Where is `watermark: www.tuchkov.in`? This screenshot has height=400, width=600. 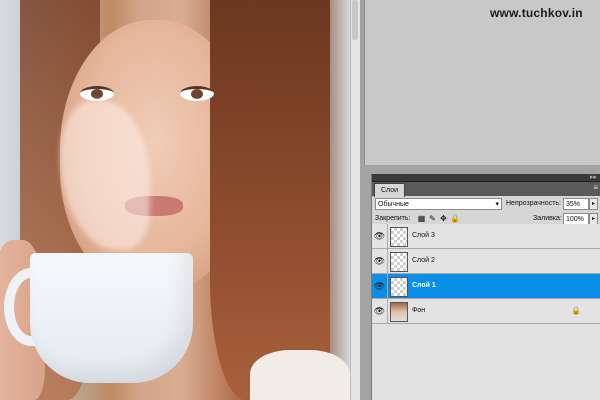 watermark: www.tuchkov.in is located at coordinates (536, 13).